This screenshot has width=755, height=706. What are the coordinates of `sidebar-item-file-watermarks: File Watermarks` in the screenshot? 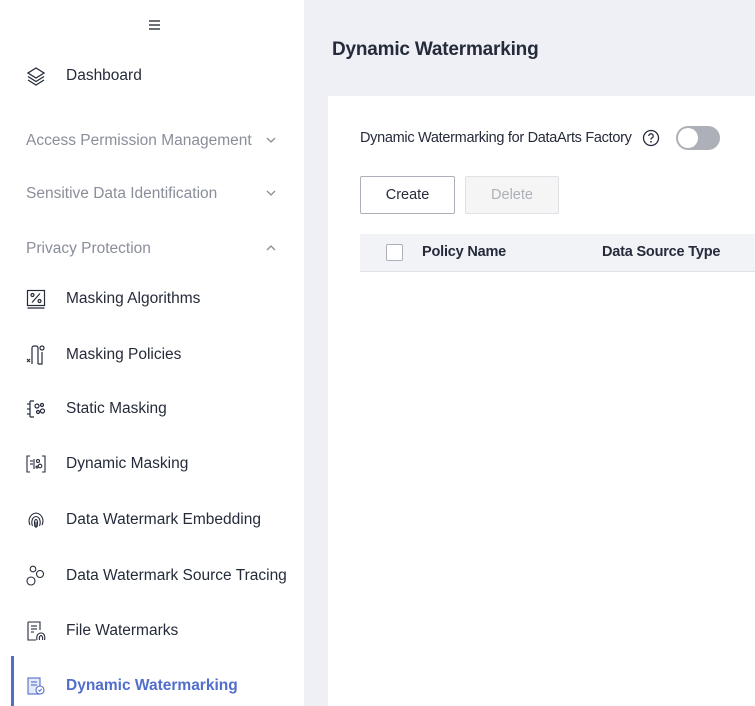 It's located at (152, 631).